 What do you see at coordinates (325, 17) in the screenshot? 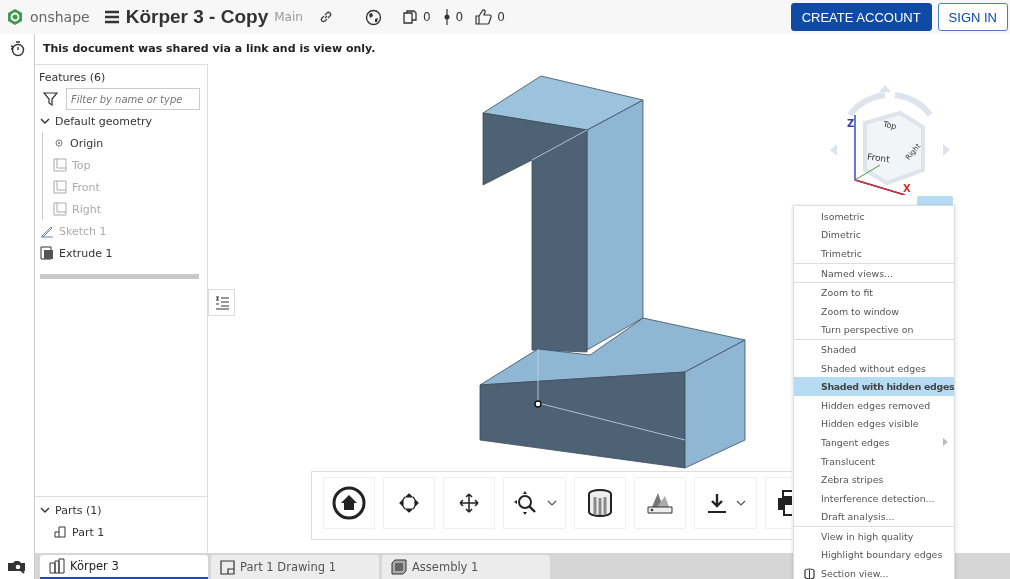
I see `link-icon` at bounding box center [325, 17].